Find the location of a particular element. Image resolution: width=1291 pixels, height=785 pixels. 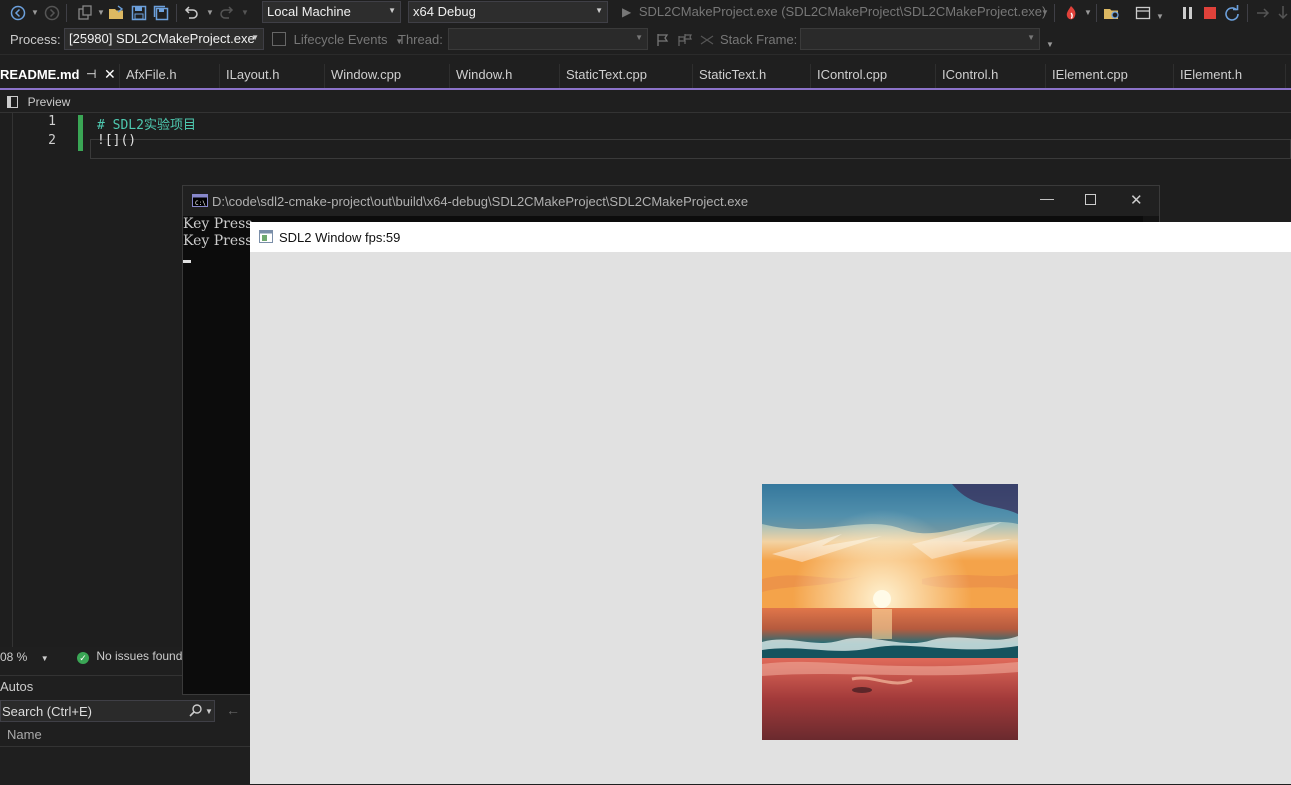

target-select: Local Machine ▼ is located at coordinates (331, 12).